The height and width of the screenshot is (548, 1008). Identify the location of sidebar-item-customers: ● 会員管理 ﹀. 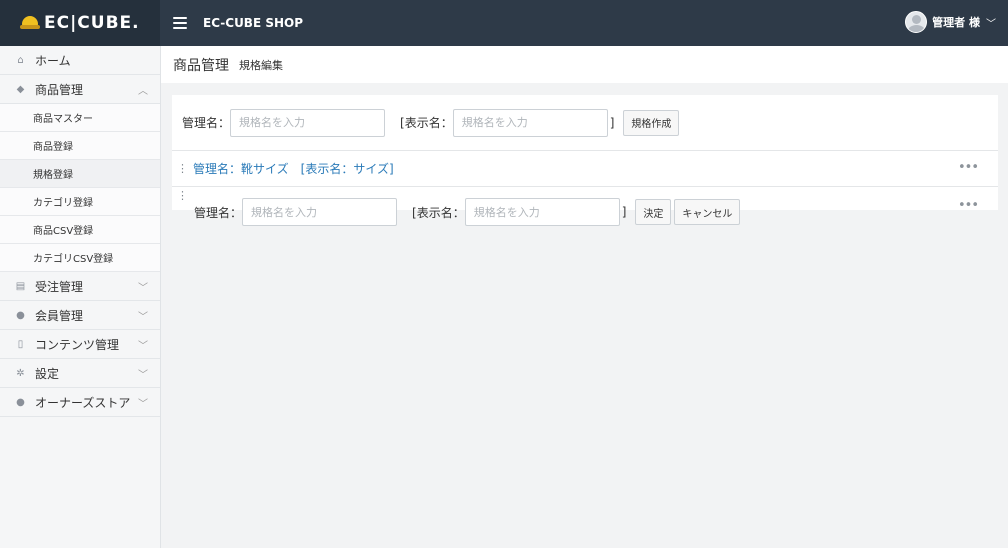
(80, 315).